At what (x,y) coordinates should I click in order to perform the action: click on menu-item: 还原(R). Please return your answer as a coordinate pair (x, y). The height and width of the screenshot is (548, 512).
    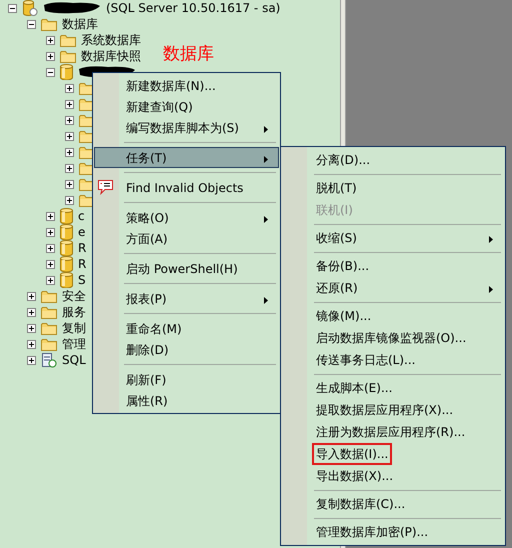
    Looking at the image, I should click on (393, 288).